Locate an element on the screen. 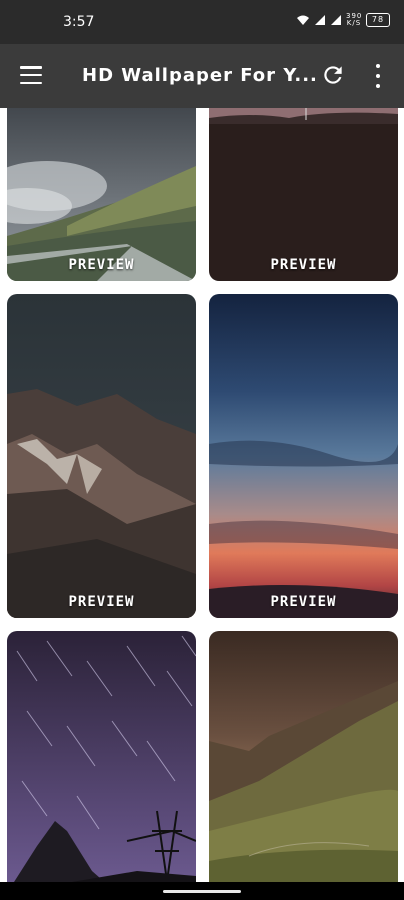 Image resolution: width=404 pixels, height=900 pixels. navigation-bar is located at coordinates (202, 891).